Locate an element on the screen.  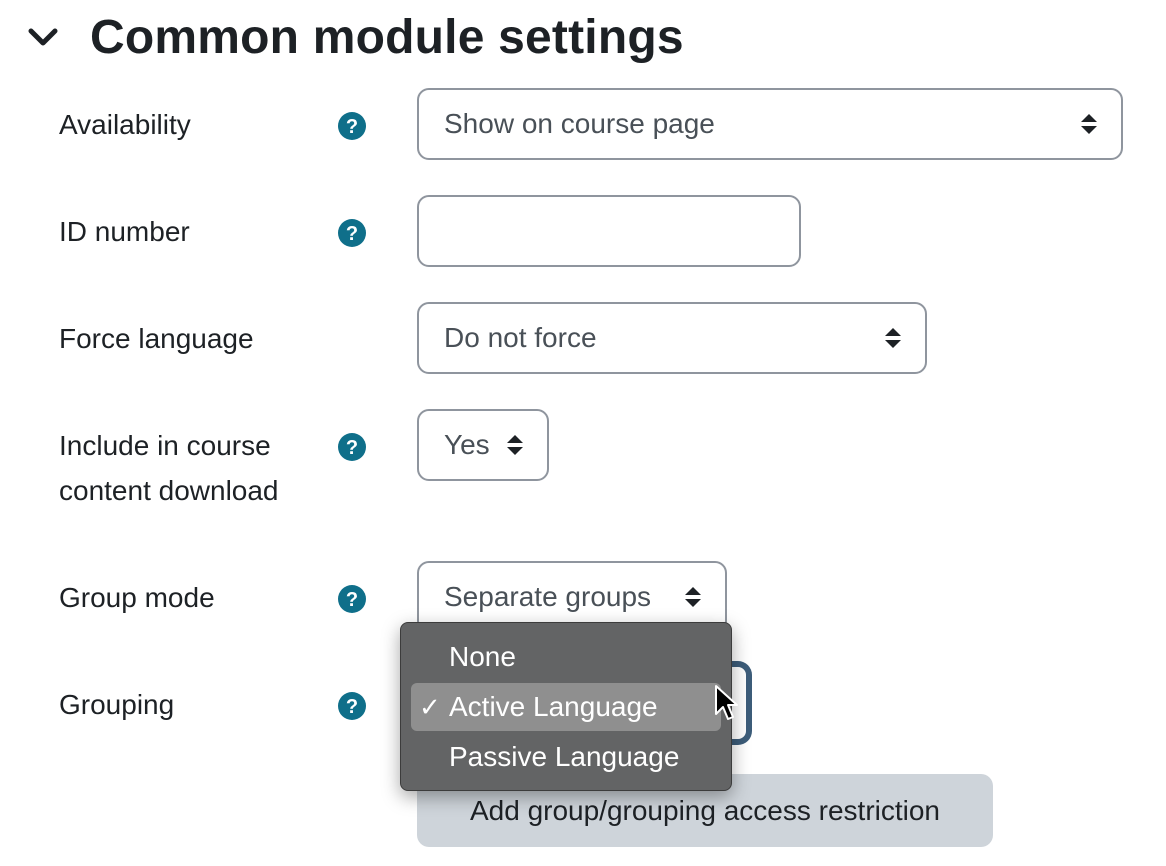
id-number-field is located at coordinates (609, 231).